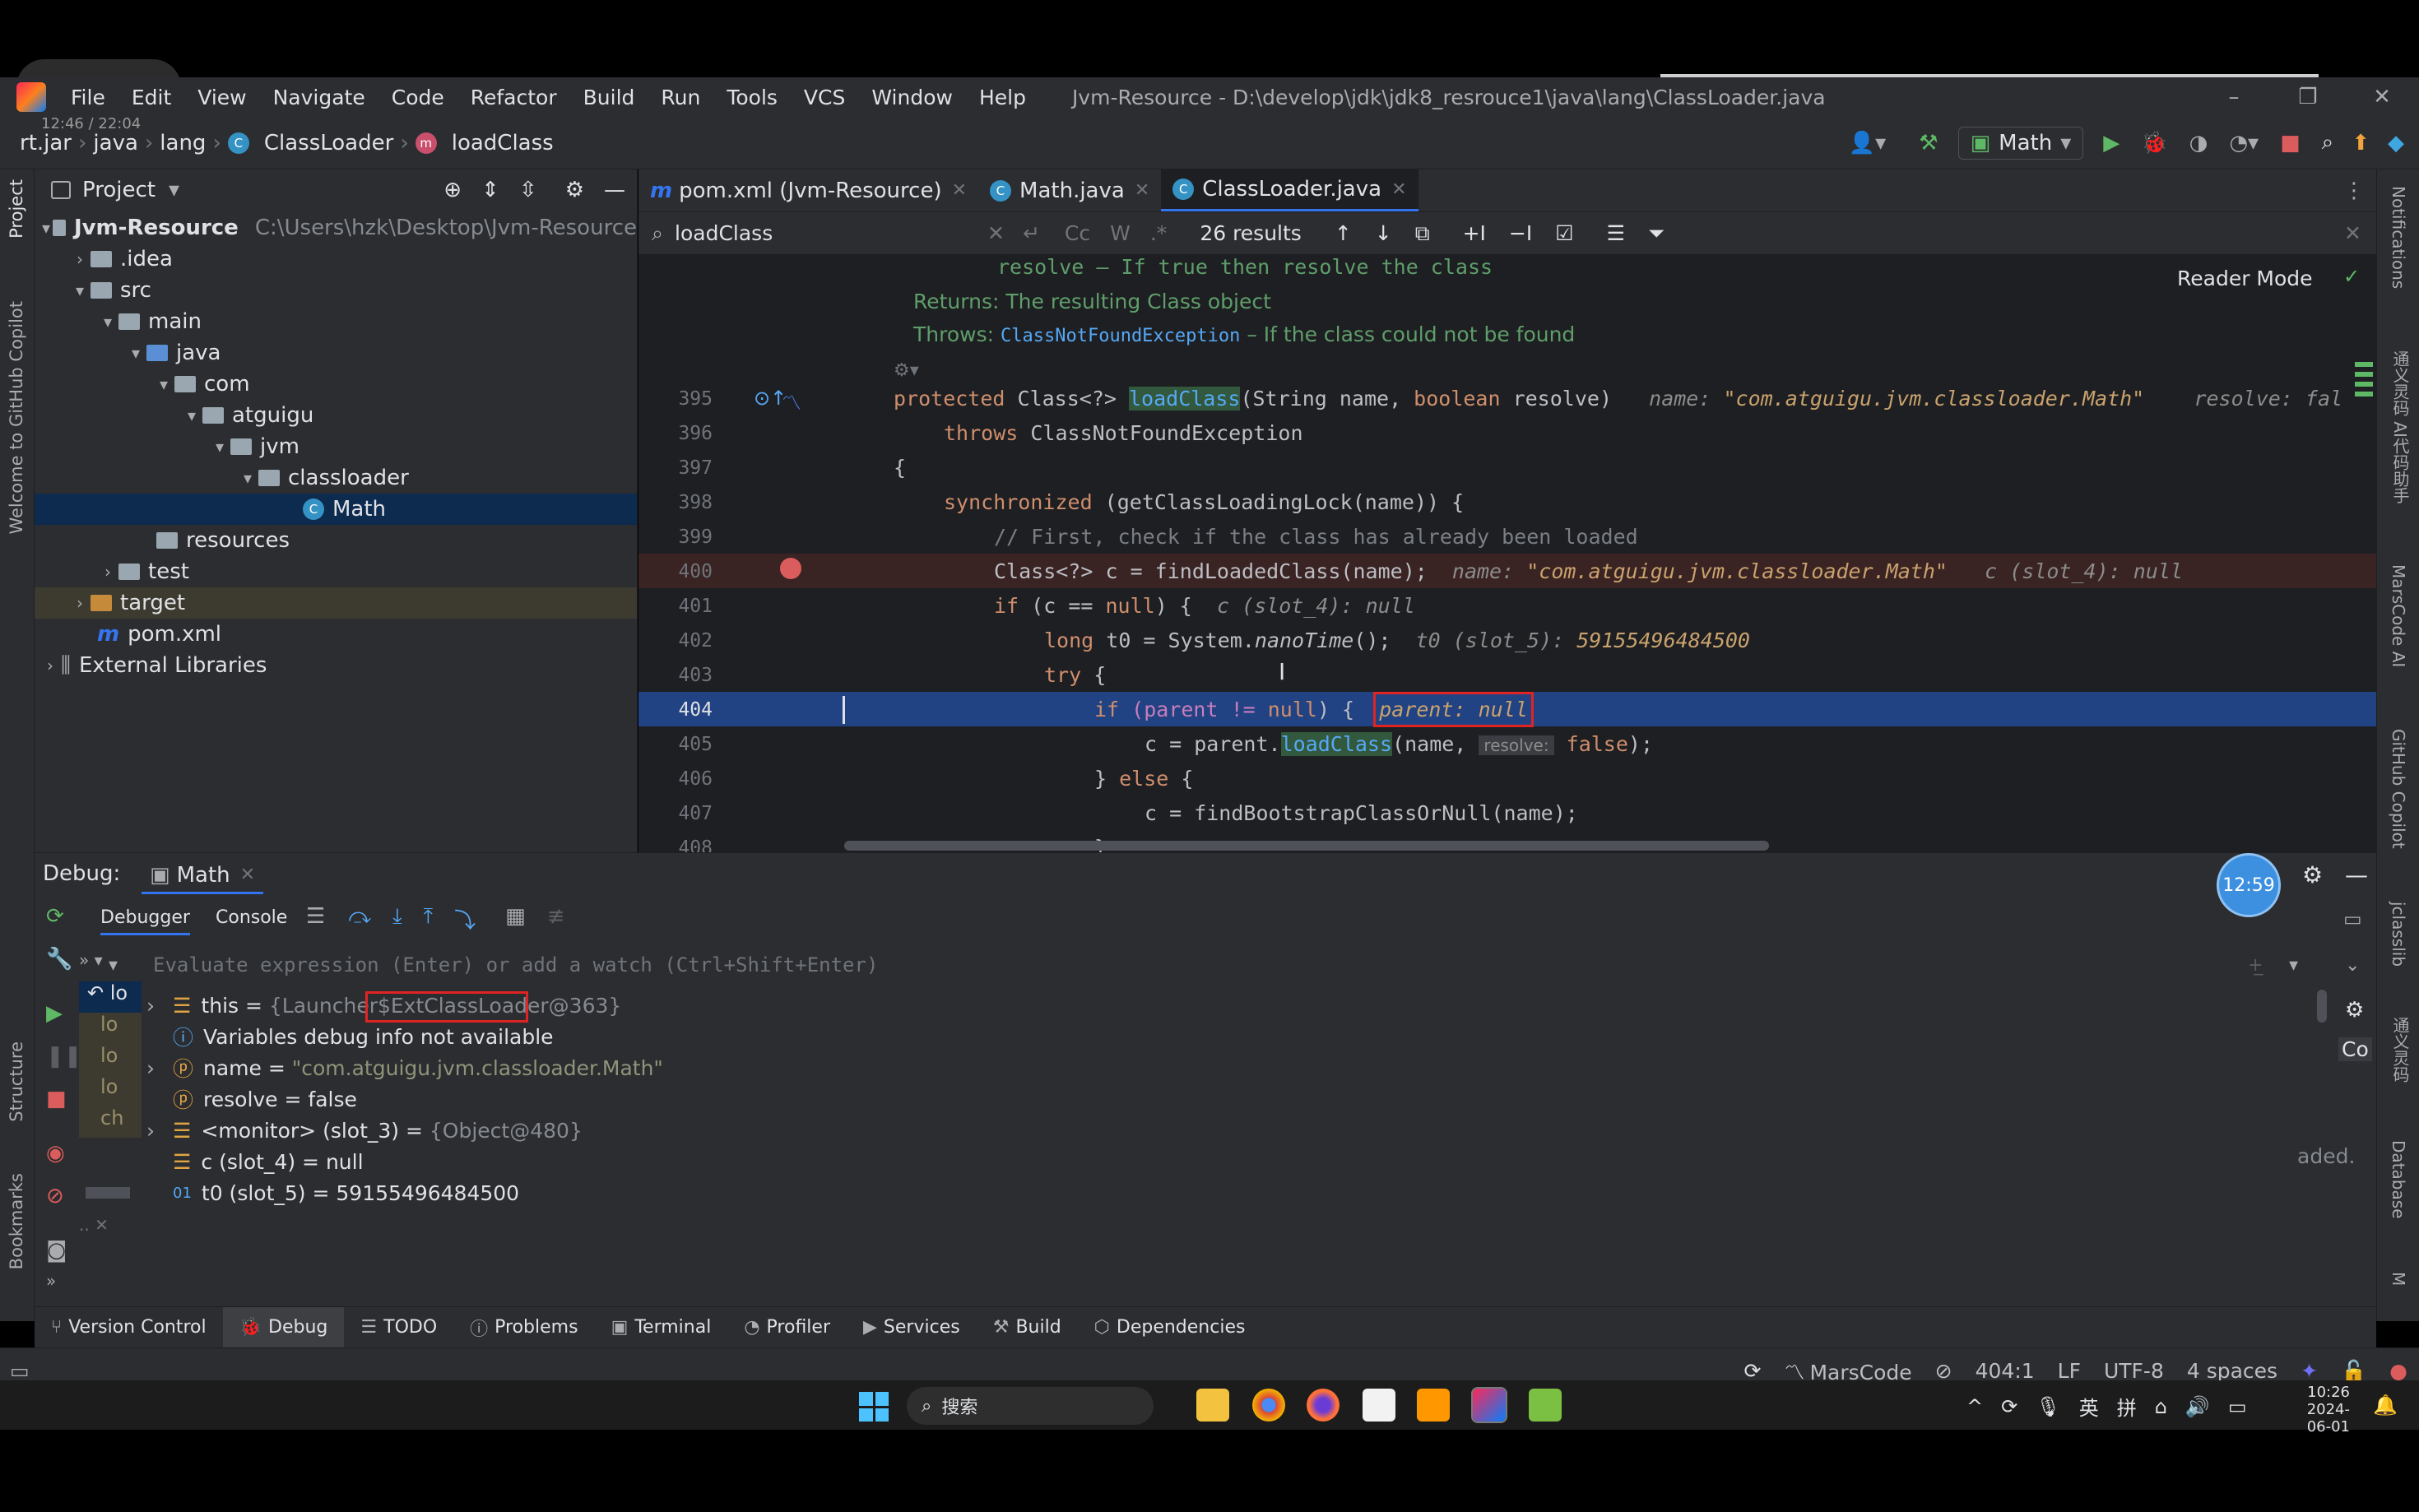 This screenshot has height=1512, width=2419. I want to click on more-icon: », so click(63, 1287).